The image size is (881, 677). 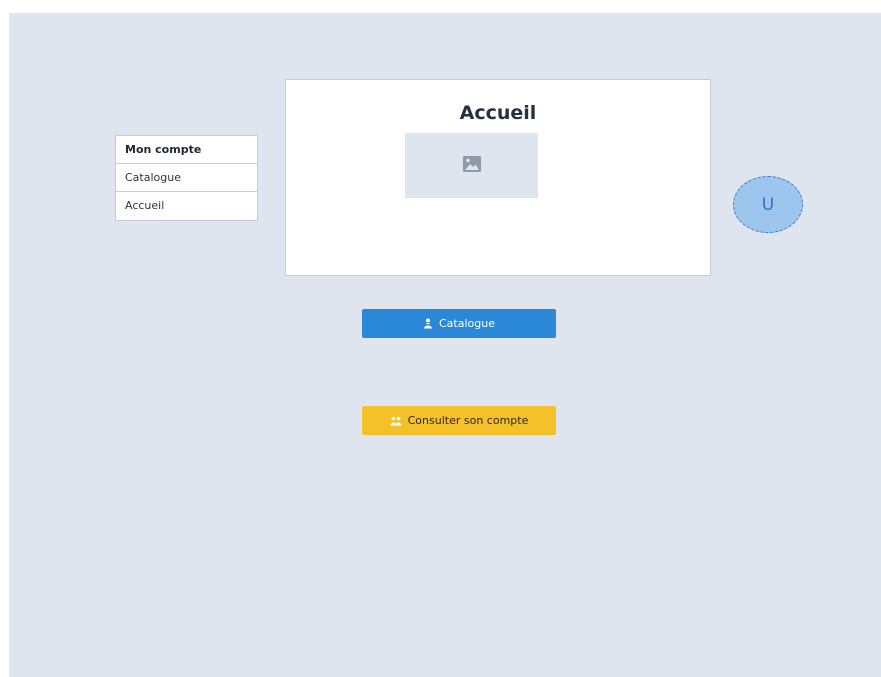 I want to click on side-menu: Mon compte Catalogue Accueil, so click(x=186, y=178).